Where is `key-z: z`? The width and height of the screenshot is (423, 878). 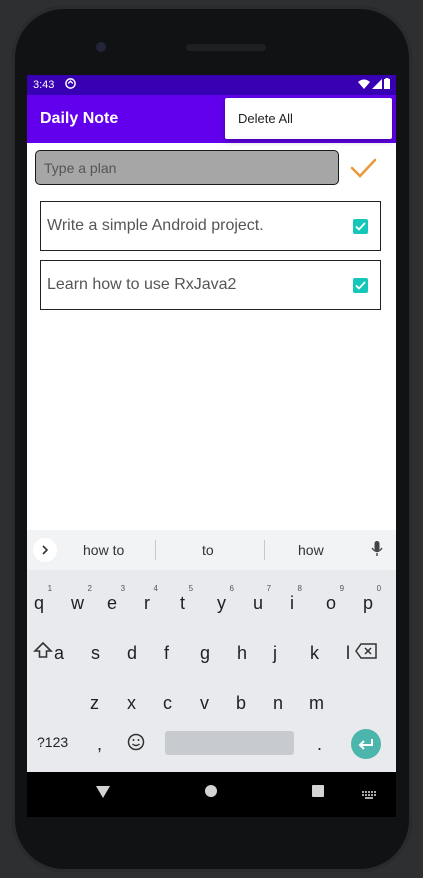
key-z: z is located at coordinates (94, 703).